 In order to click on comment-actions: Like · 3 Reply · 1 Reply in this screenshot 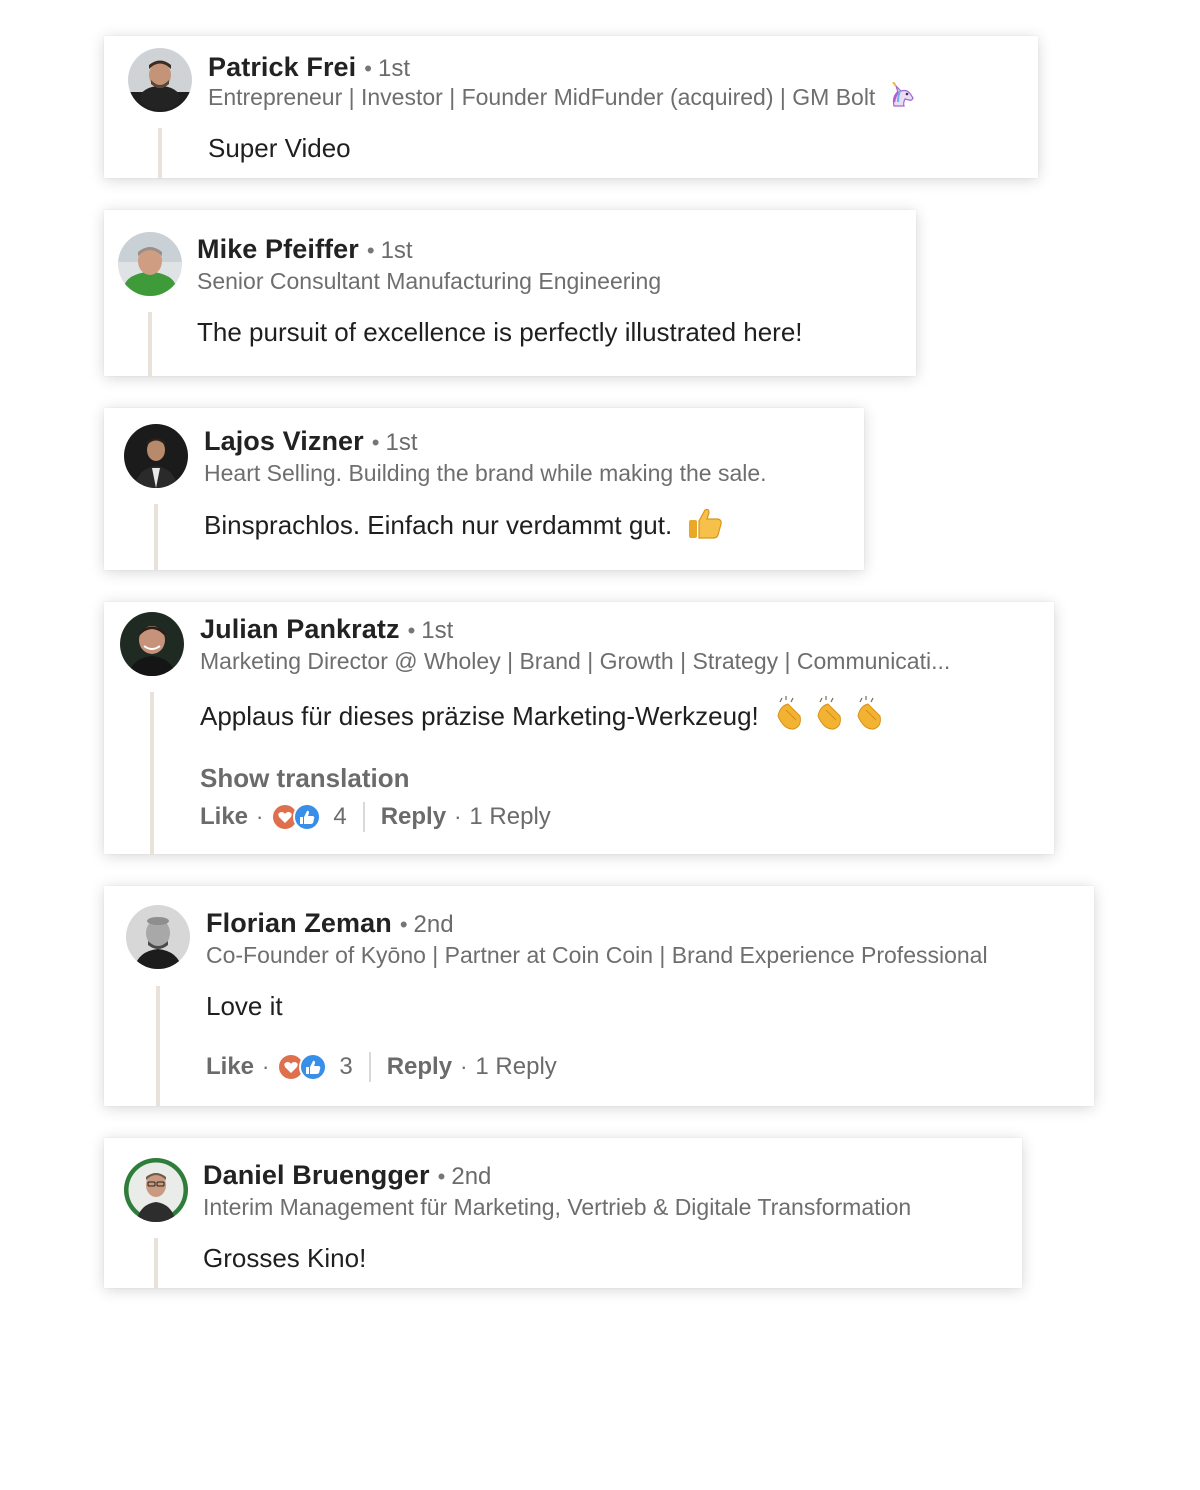, I will do `click(381, 1067)`.